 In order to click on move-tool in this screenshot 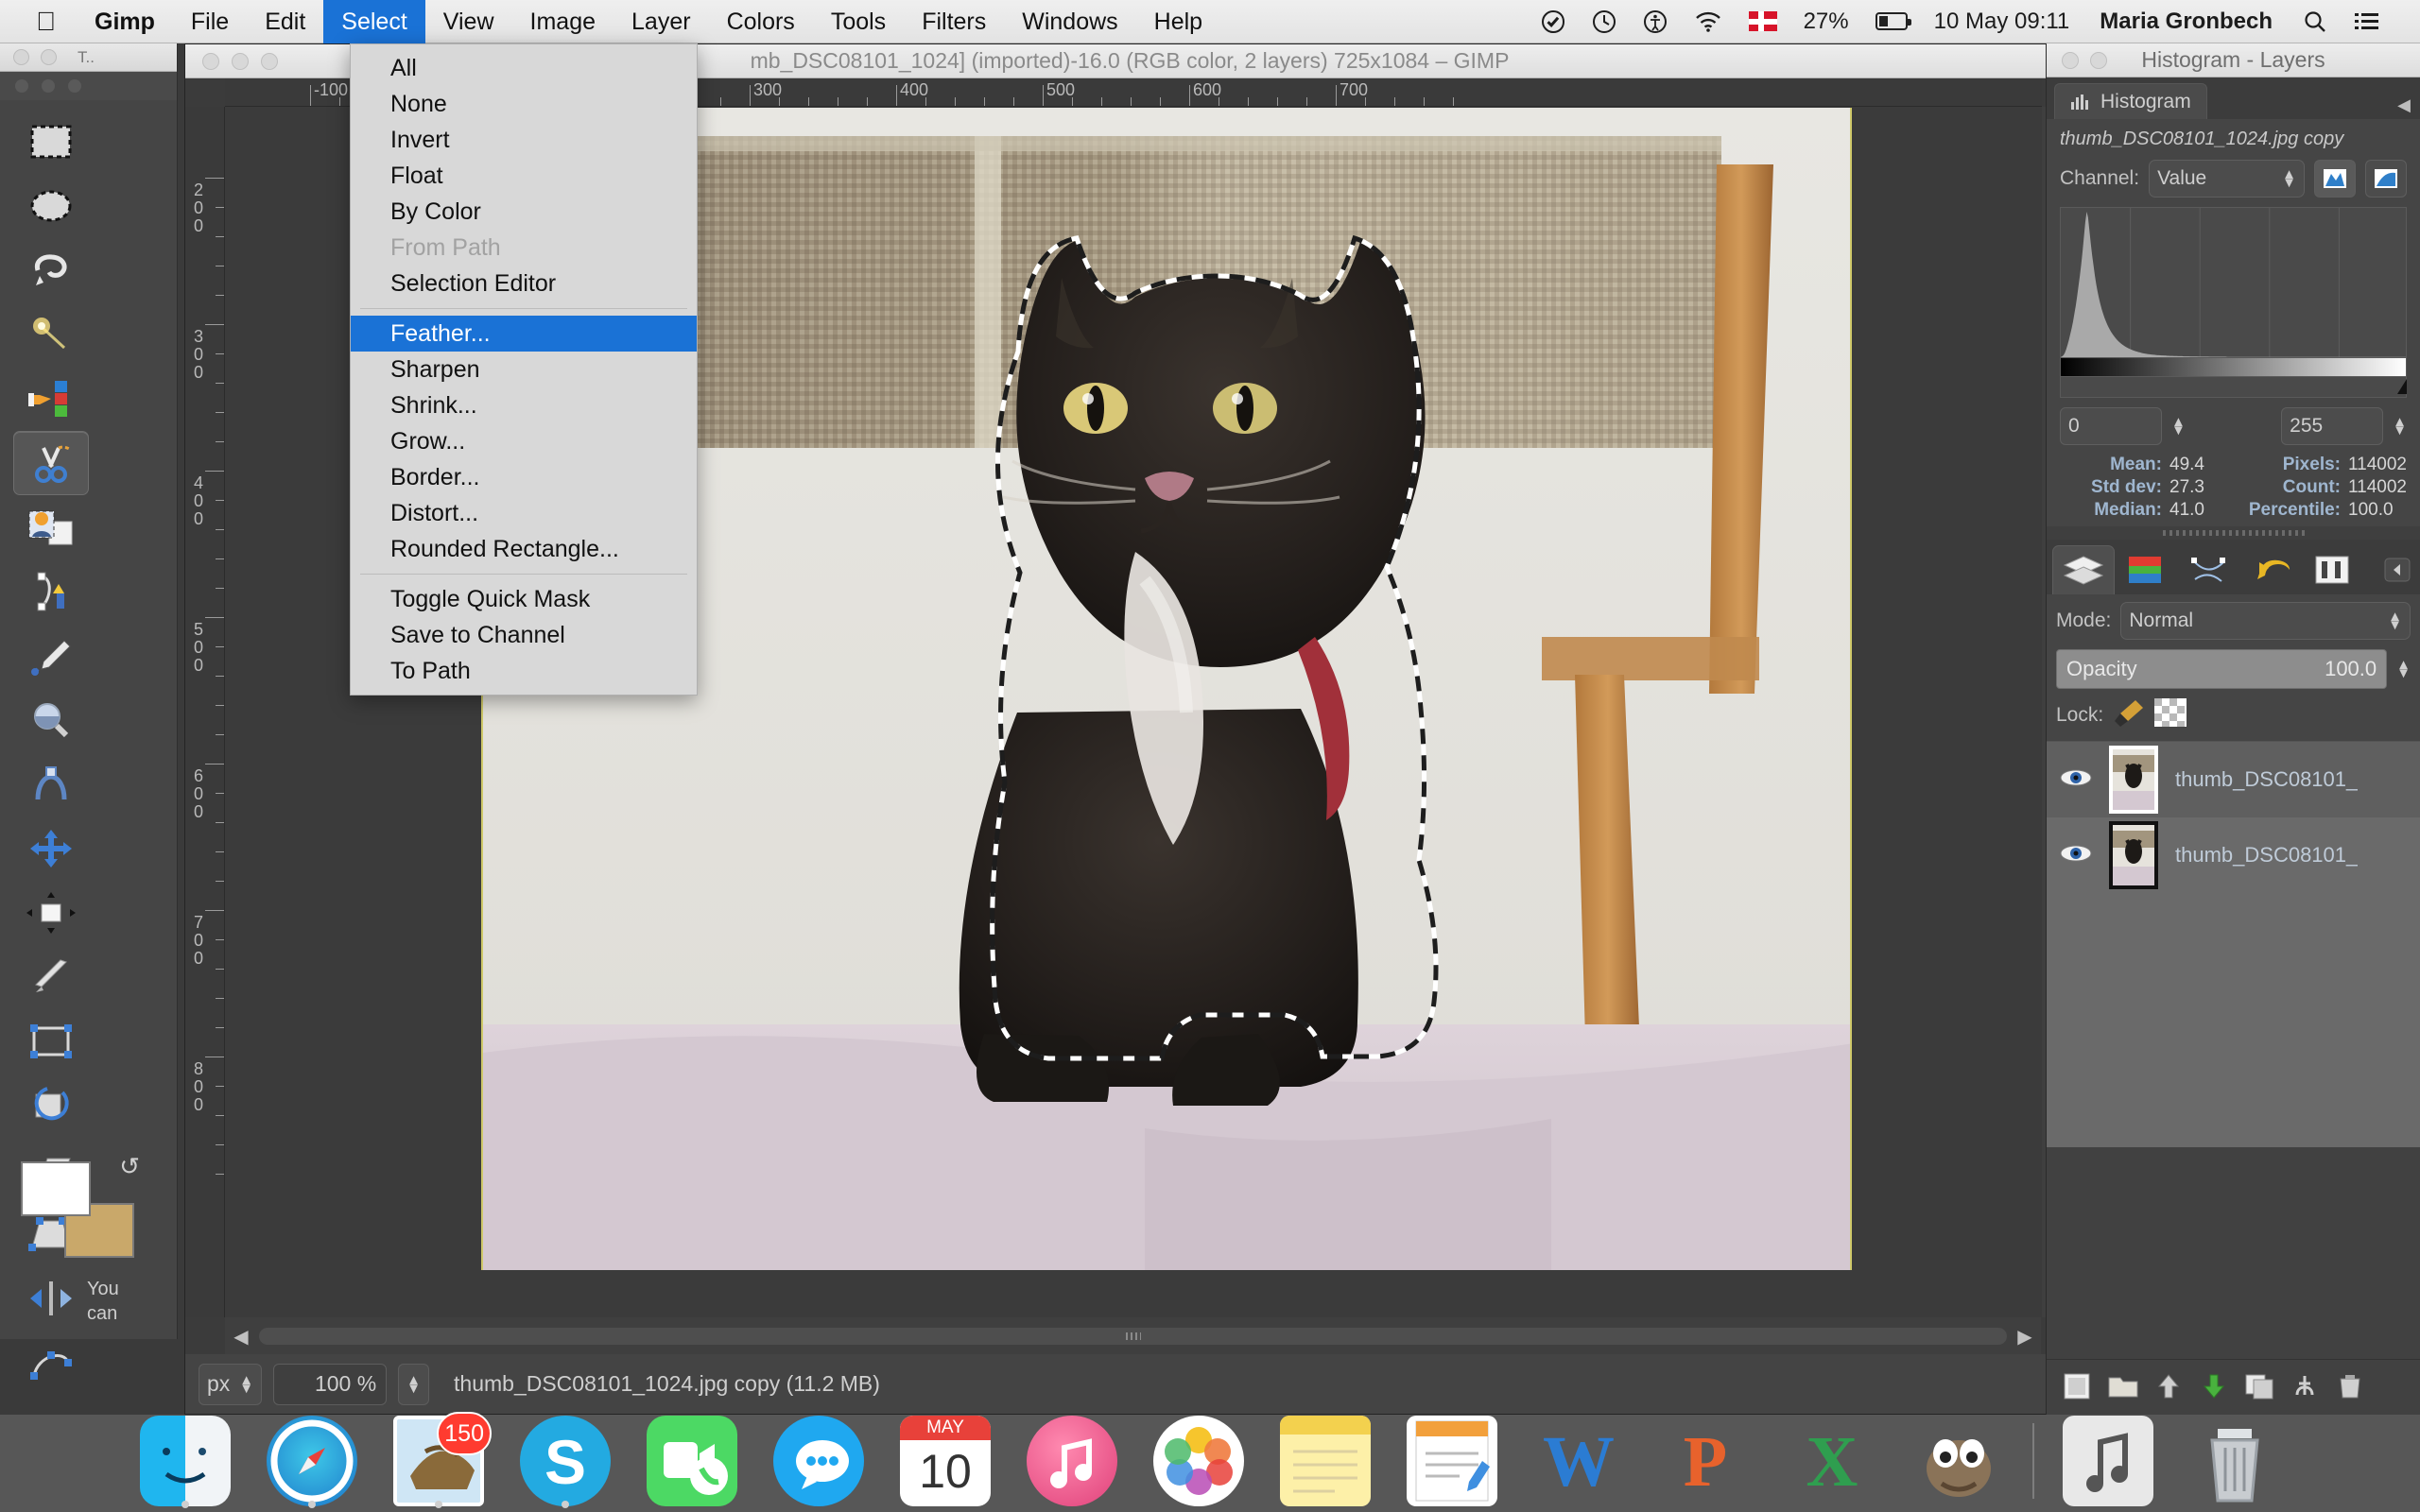, I will do `click(51, 848)`.